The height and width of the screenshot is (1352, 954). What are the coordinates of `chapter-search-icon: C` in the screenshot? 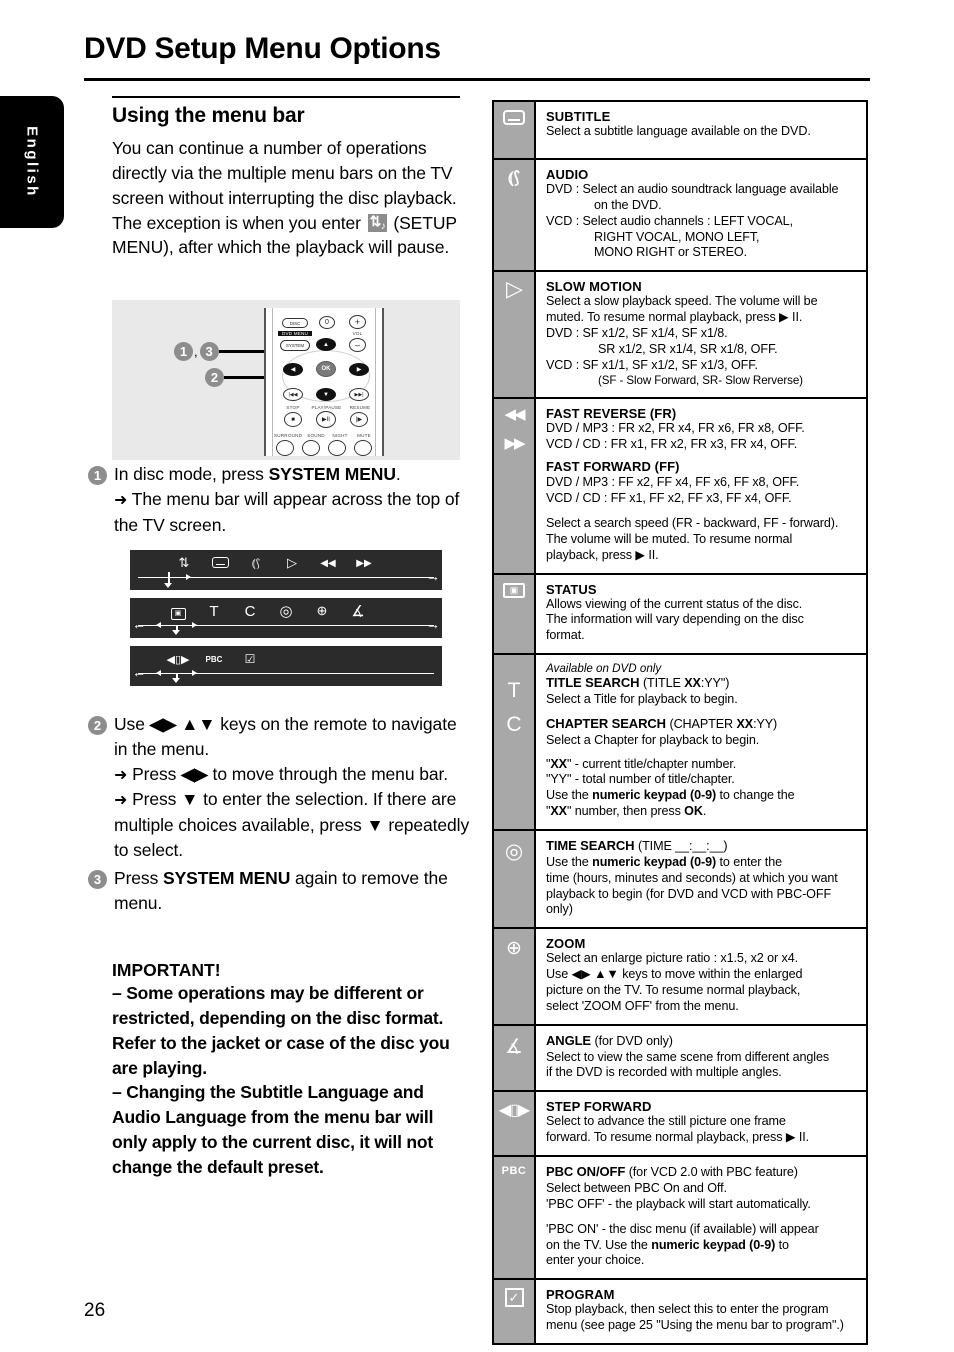 It's located at (250, 611).